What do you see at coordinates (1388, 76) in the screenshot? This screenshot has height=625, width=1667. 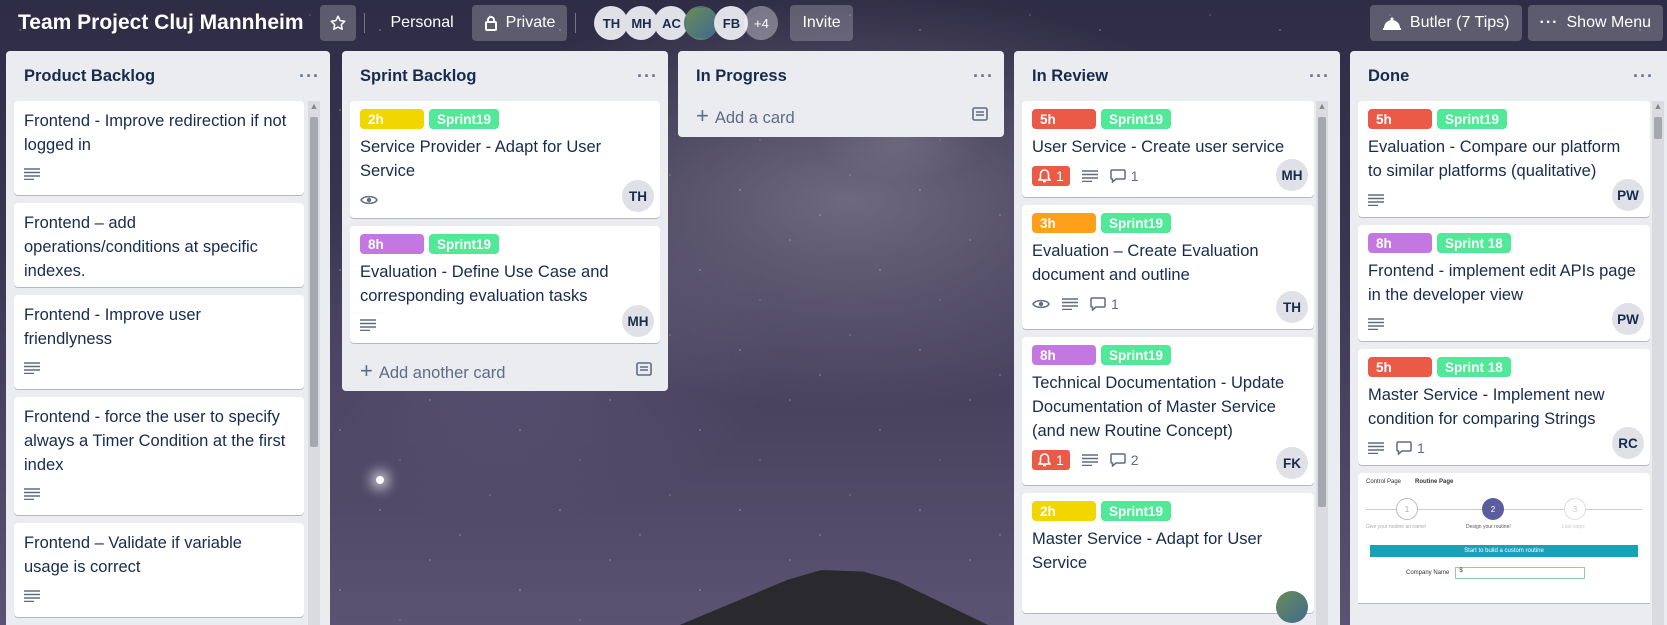 I see `list-title: Done` at bounding box center [1388, 76].